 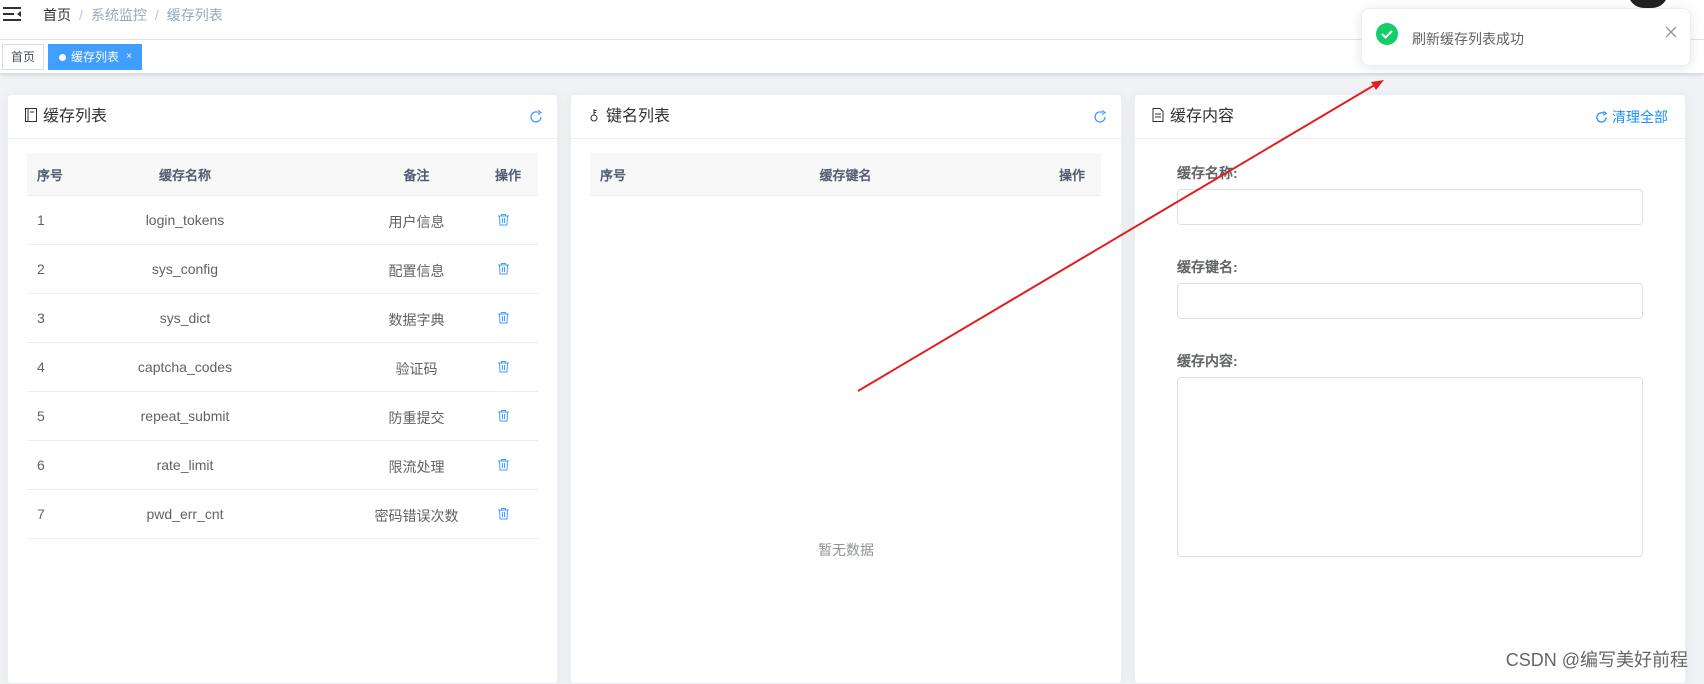 I want to click on notebook-icon, so click(x=31, y=115).